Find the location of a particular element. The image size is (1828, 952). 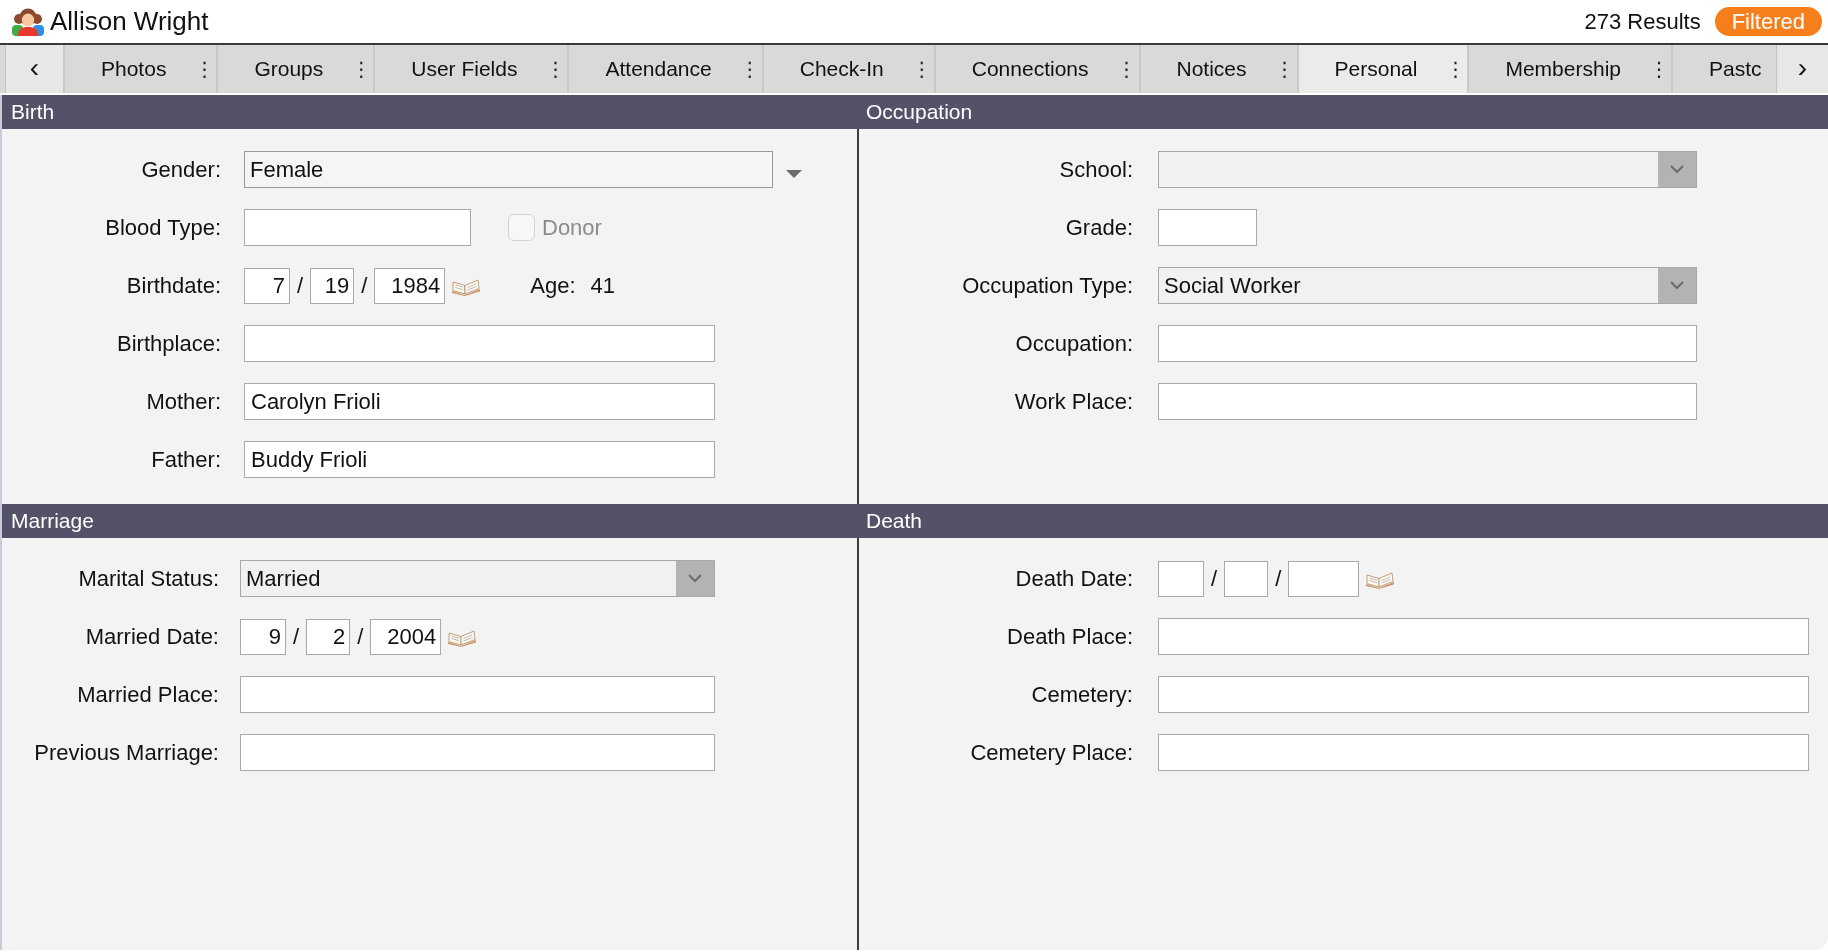

date-field: 7 is located at coordinates (267, 285).